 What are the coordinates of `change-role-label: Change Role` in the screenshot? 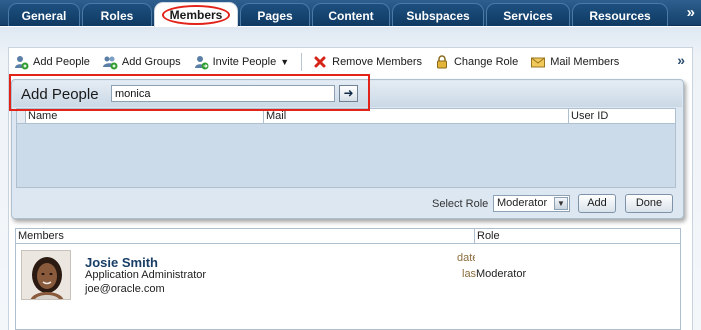 It's located at (486, 62).